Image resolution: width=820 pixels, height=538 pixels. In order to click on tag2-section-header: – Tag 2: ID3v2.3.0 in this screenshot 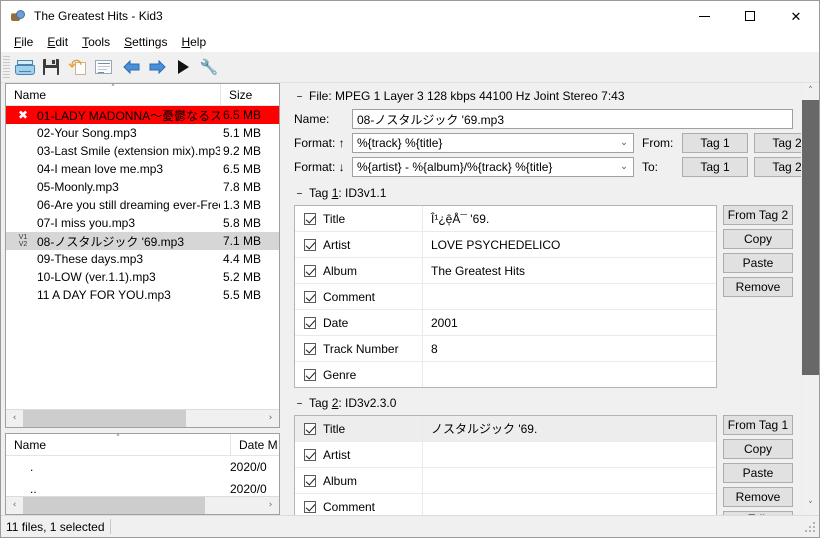, I will do `click(543, 403)`.